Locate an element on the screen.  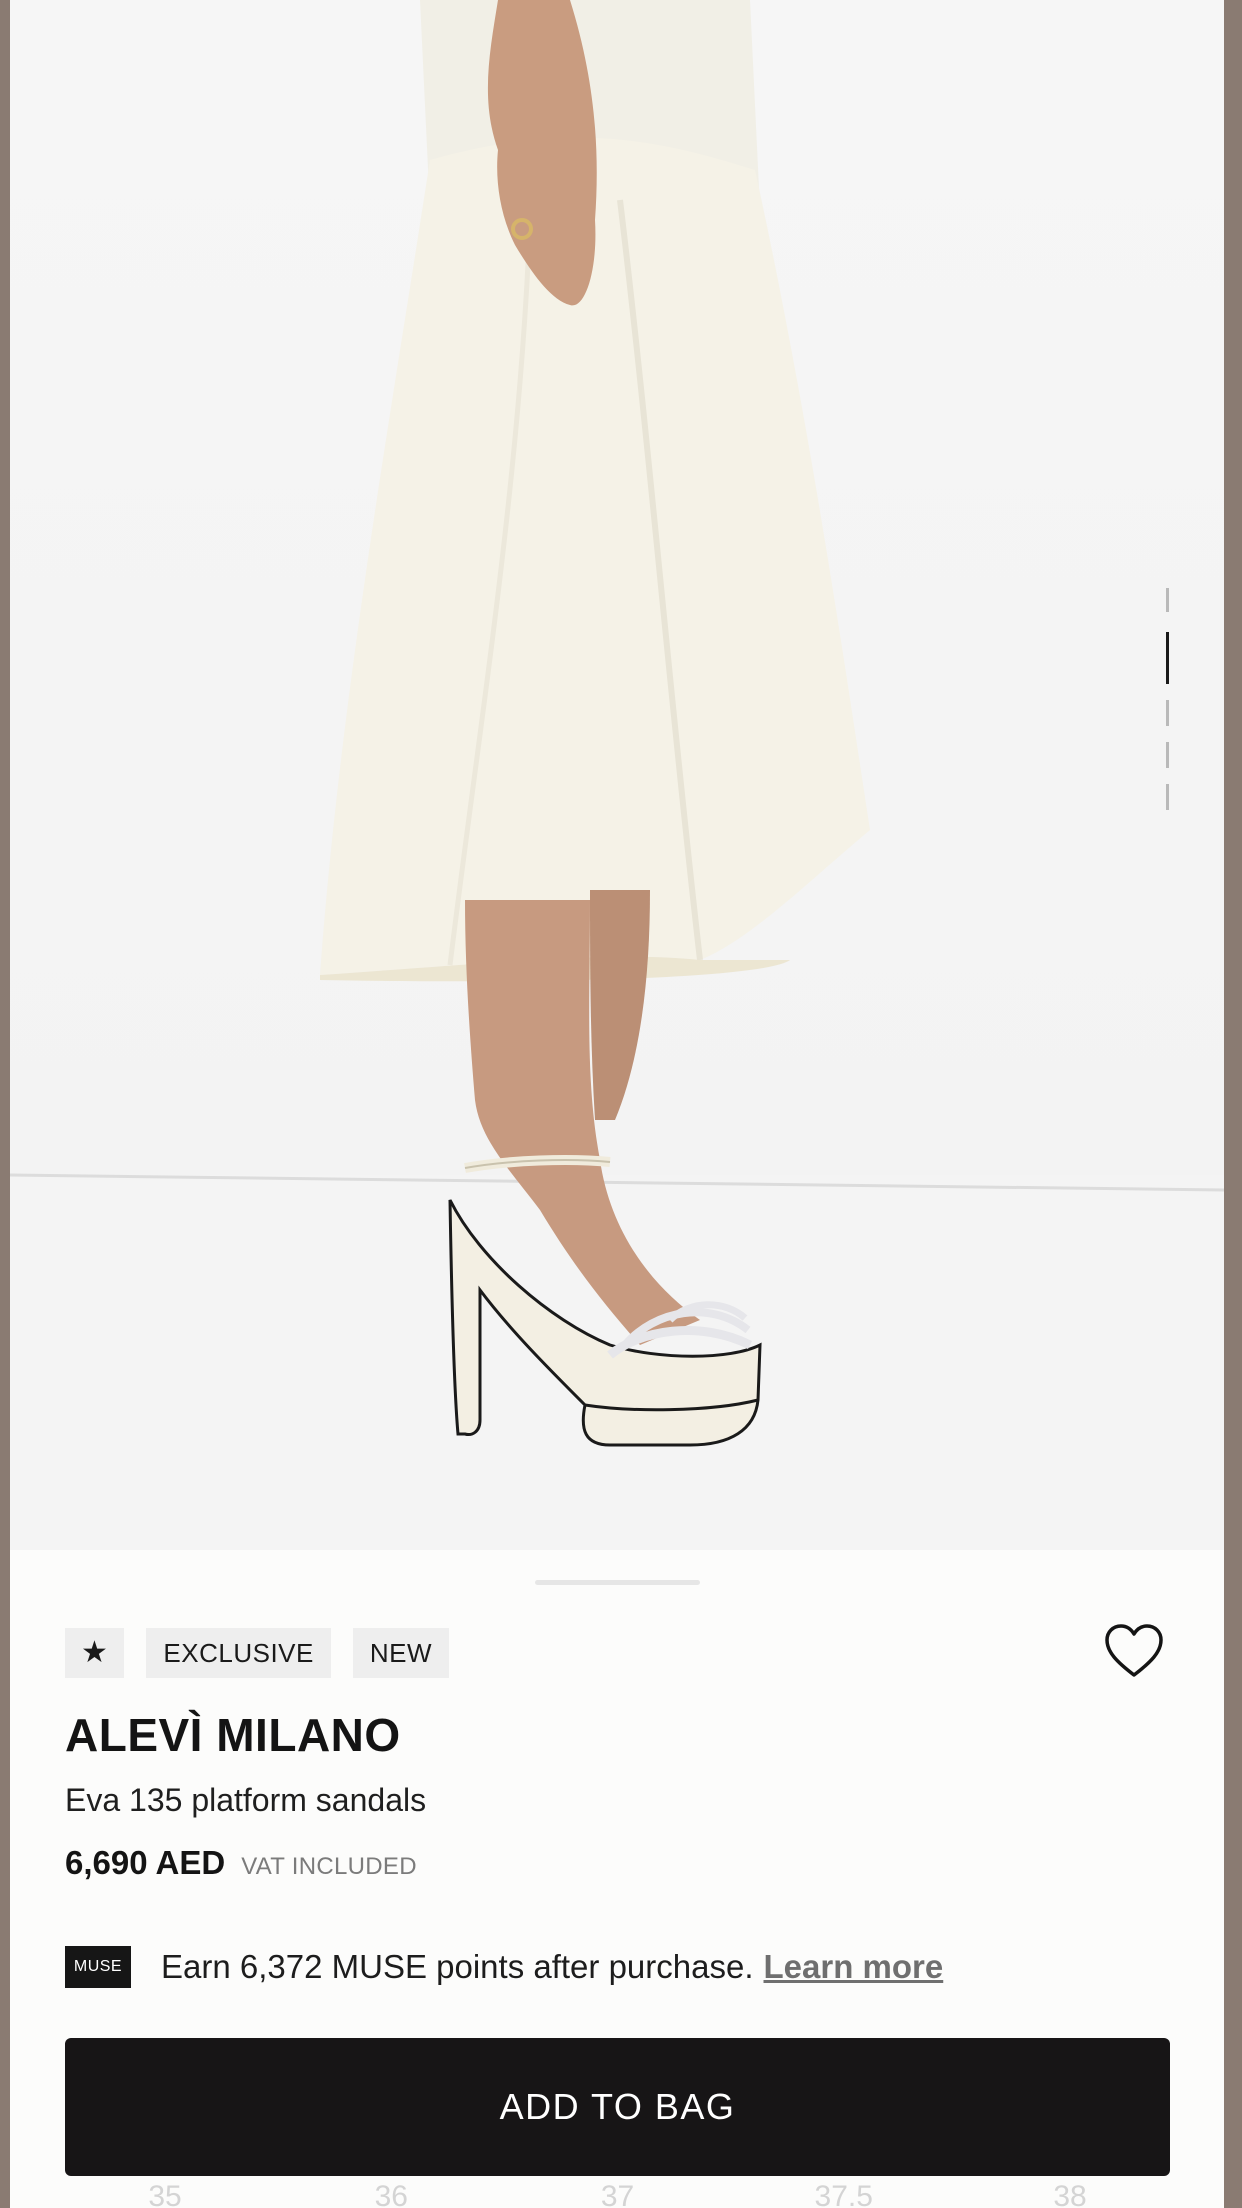
badge-row: ★ EXCLUSIVE NEW is located at coordinates (257, 1653).